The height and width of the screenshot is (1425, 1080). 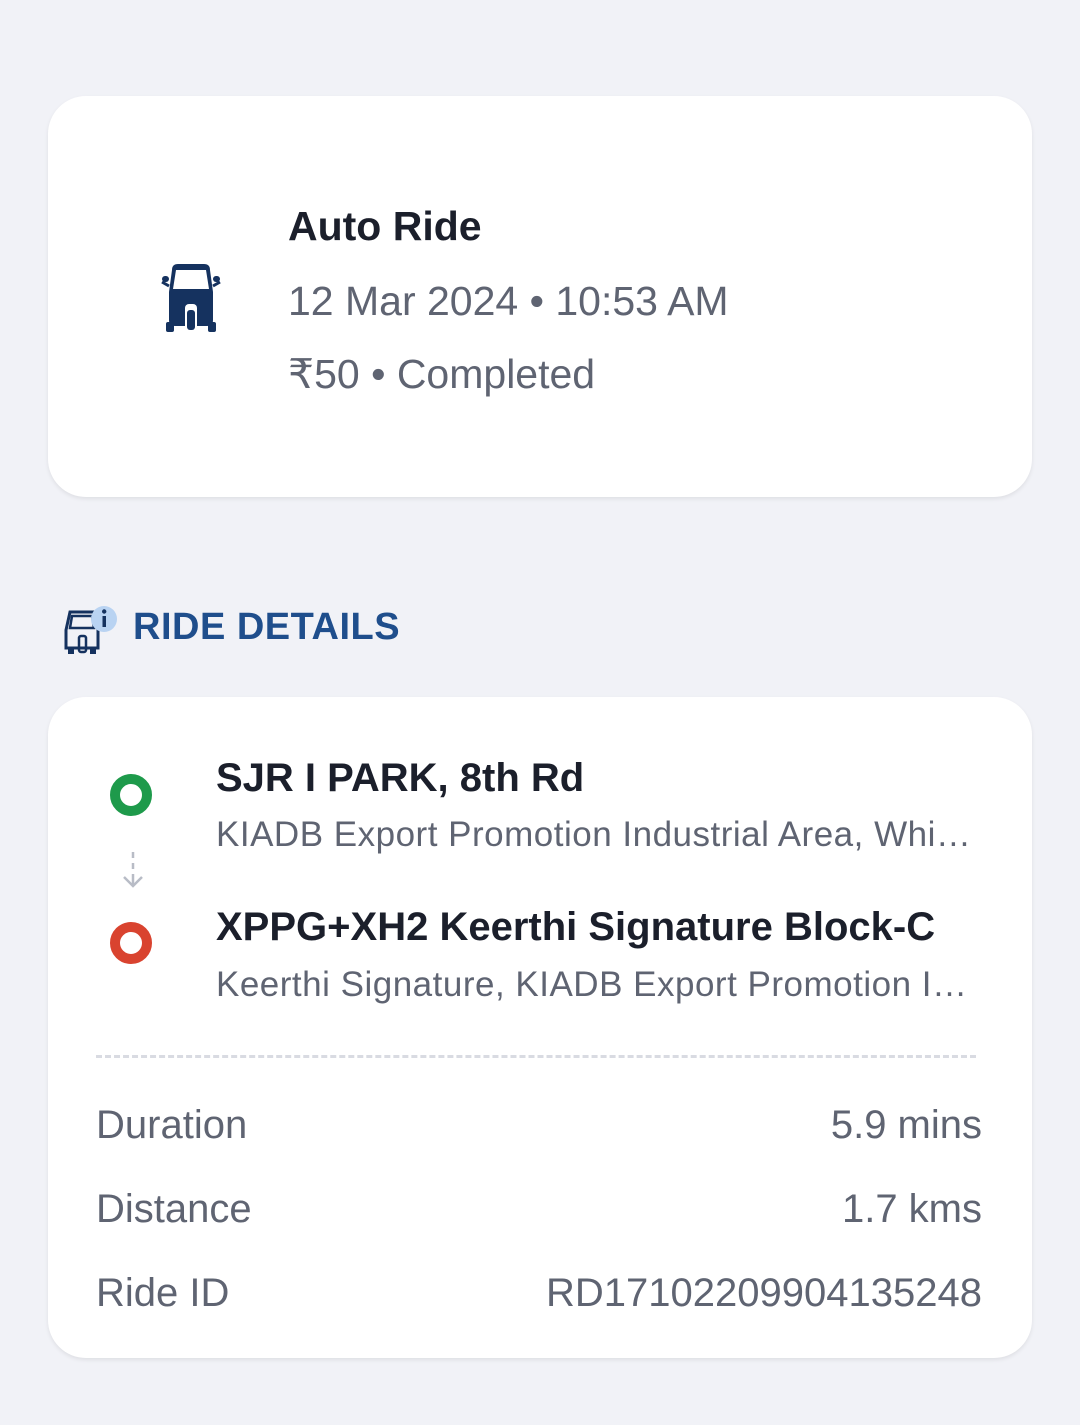 I want to click on ride-id-label: Ride ID, so click(x=163, y=1293).